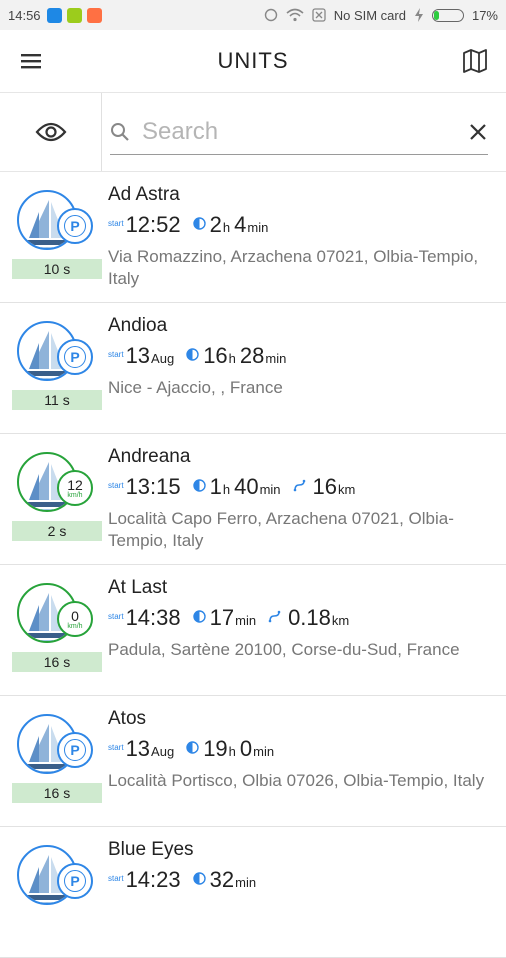 Image resolution: width=506 pixels, height=958 pixels. What do you see at coordinates (253, 15) in the screenshot?
I see `status-bar: 14:56 No SIM card 17%` at bounding box center [253, 15].